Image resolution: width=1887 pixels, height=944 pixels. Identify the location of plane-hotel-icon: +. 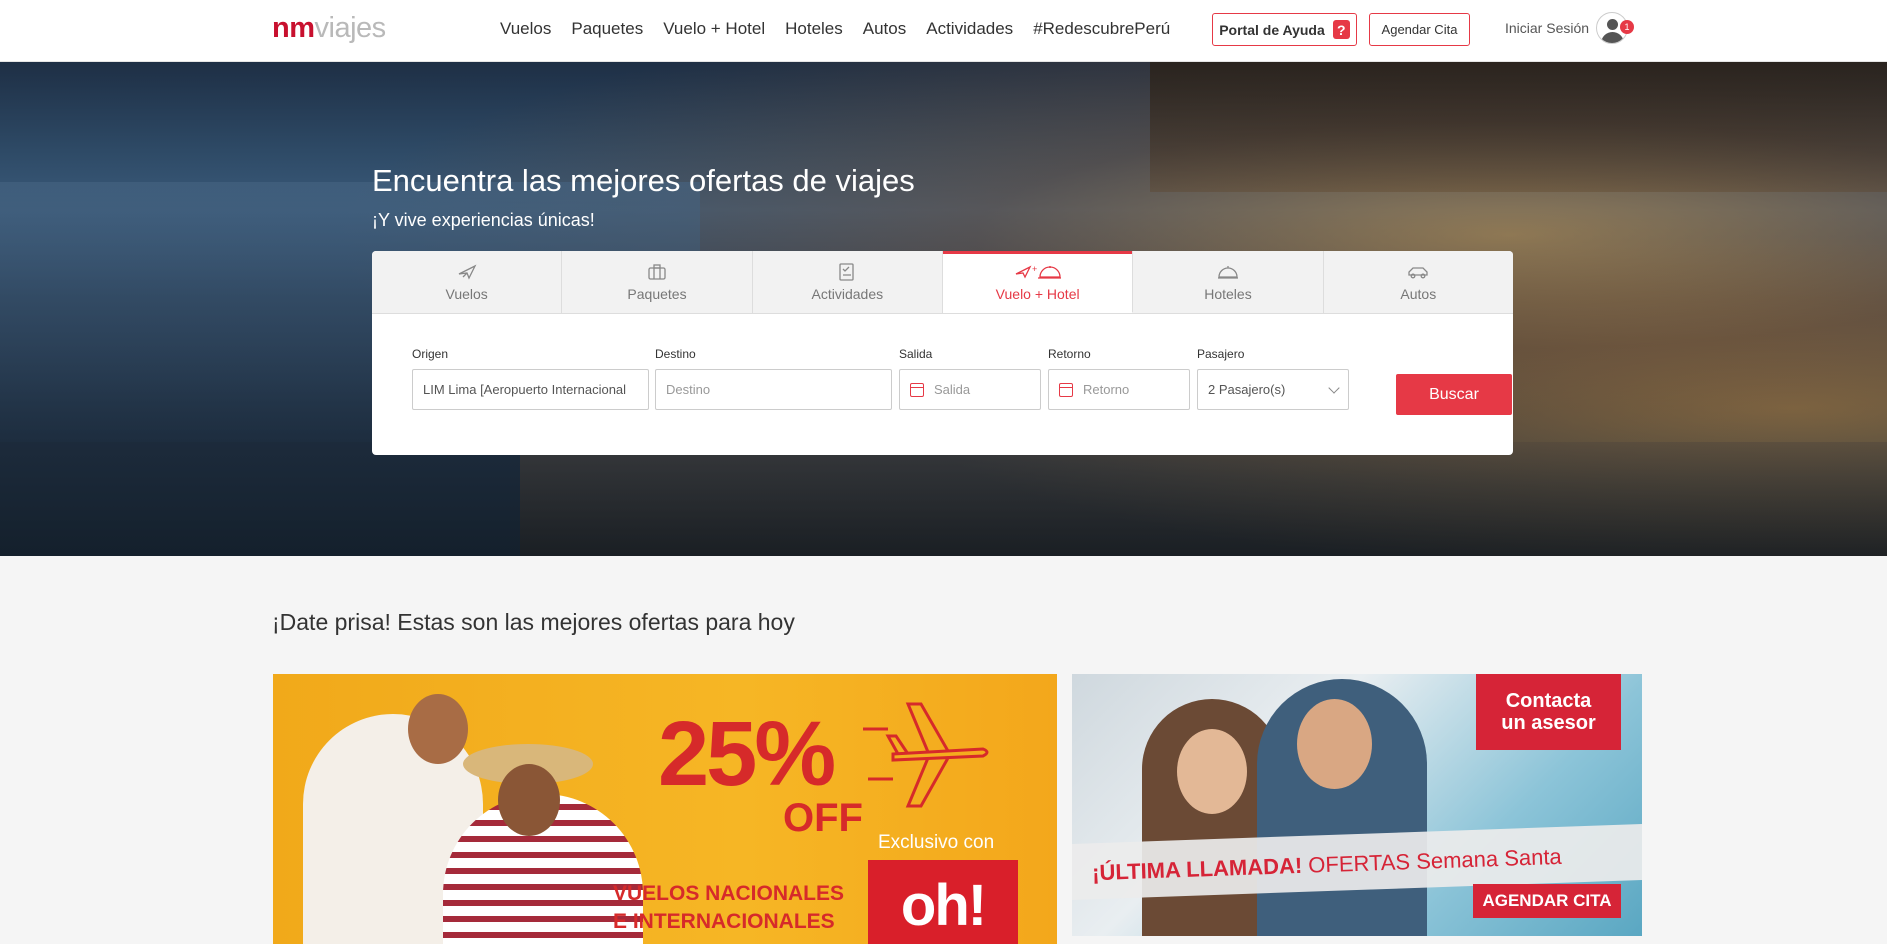
(1038, 271).